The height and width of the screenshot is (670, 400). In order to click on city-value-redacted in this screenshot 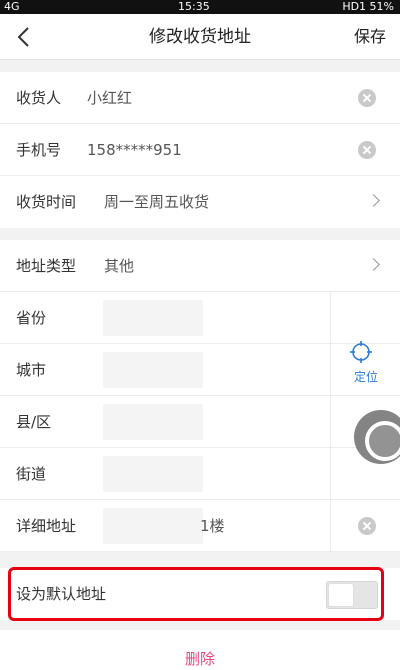, I will do `click(153, 370)`.